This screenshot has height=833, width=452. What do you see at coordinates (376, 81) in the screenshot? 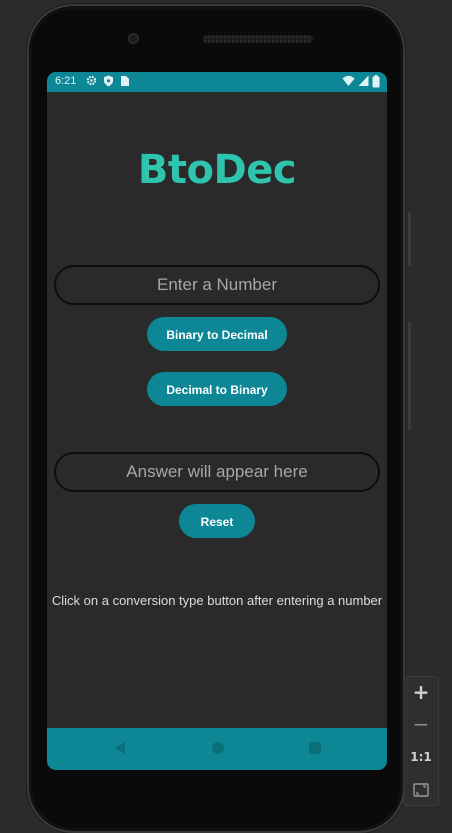
I see `battery-icon` at bounding box center [376, 81].